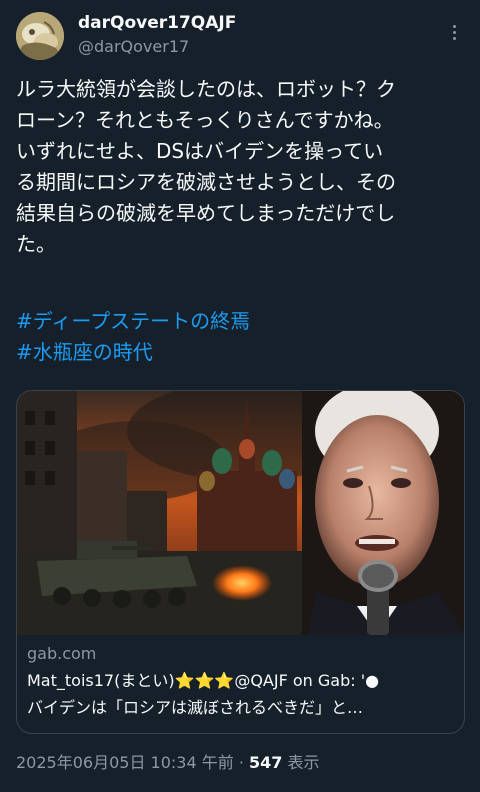 This screenshot has width=480, height=792. Describe the element at coordinates (133, 47) in the screenshot. I see `author-handle: @darQover17` at that location.